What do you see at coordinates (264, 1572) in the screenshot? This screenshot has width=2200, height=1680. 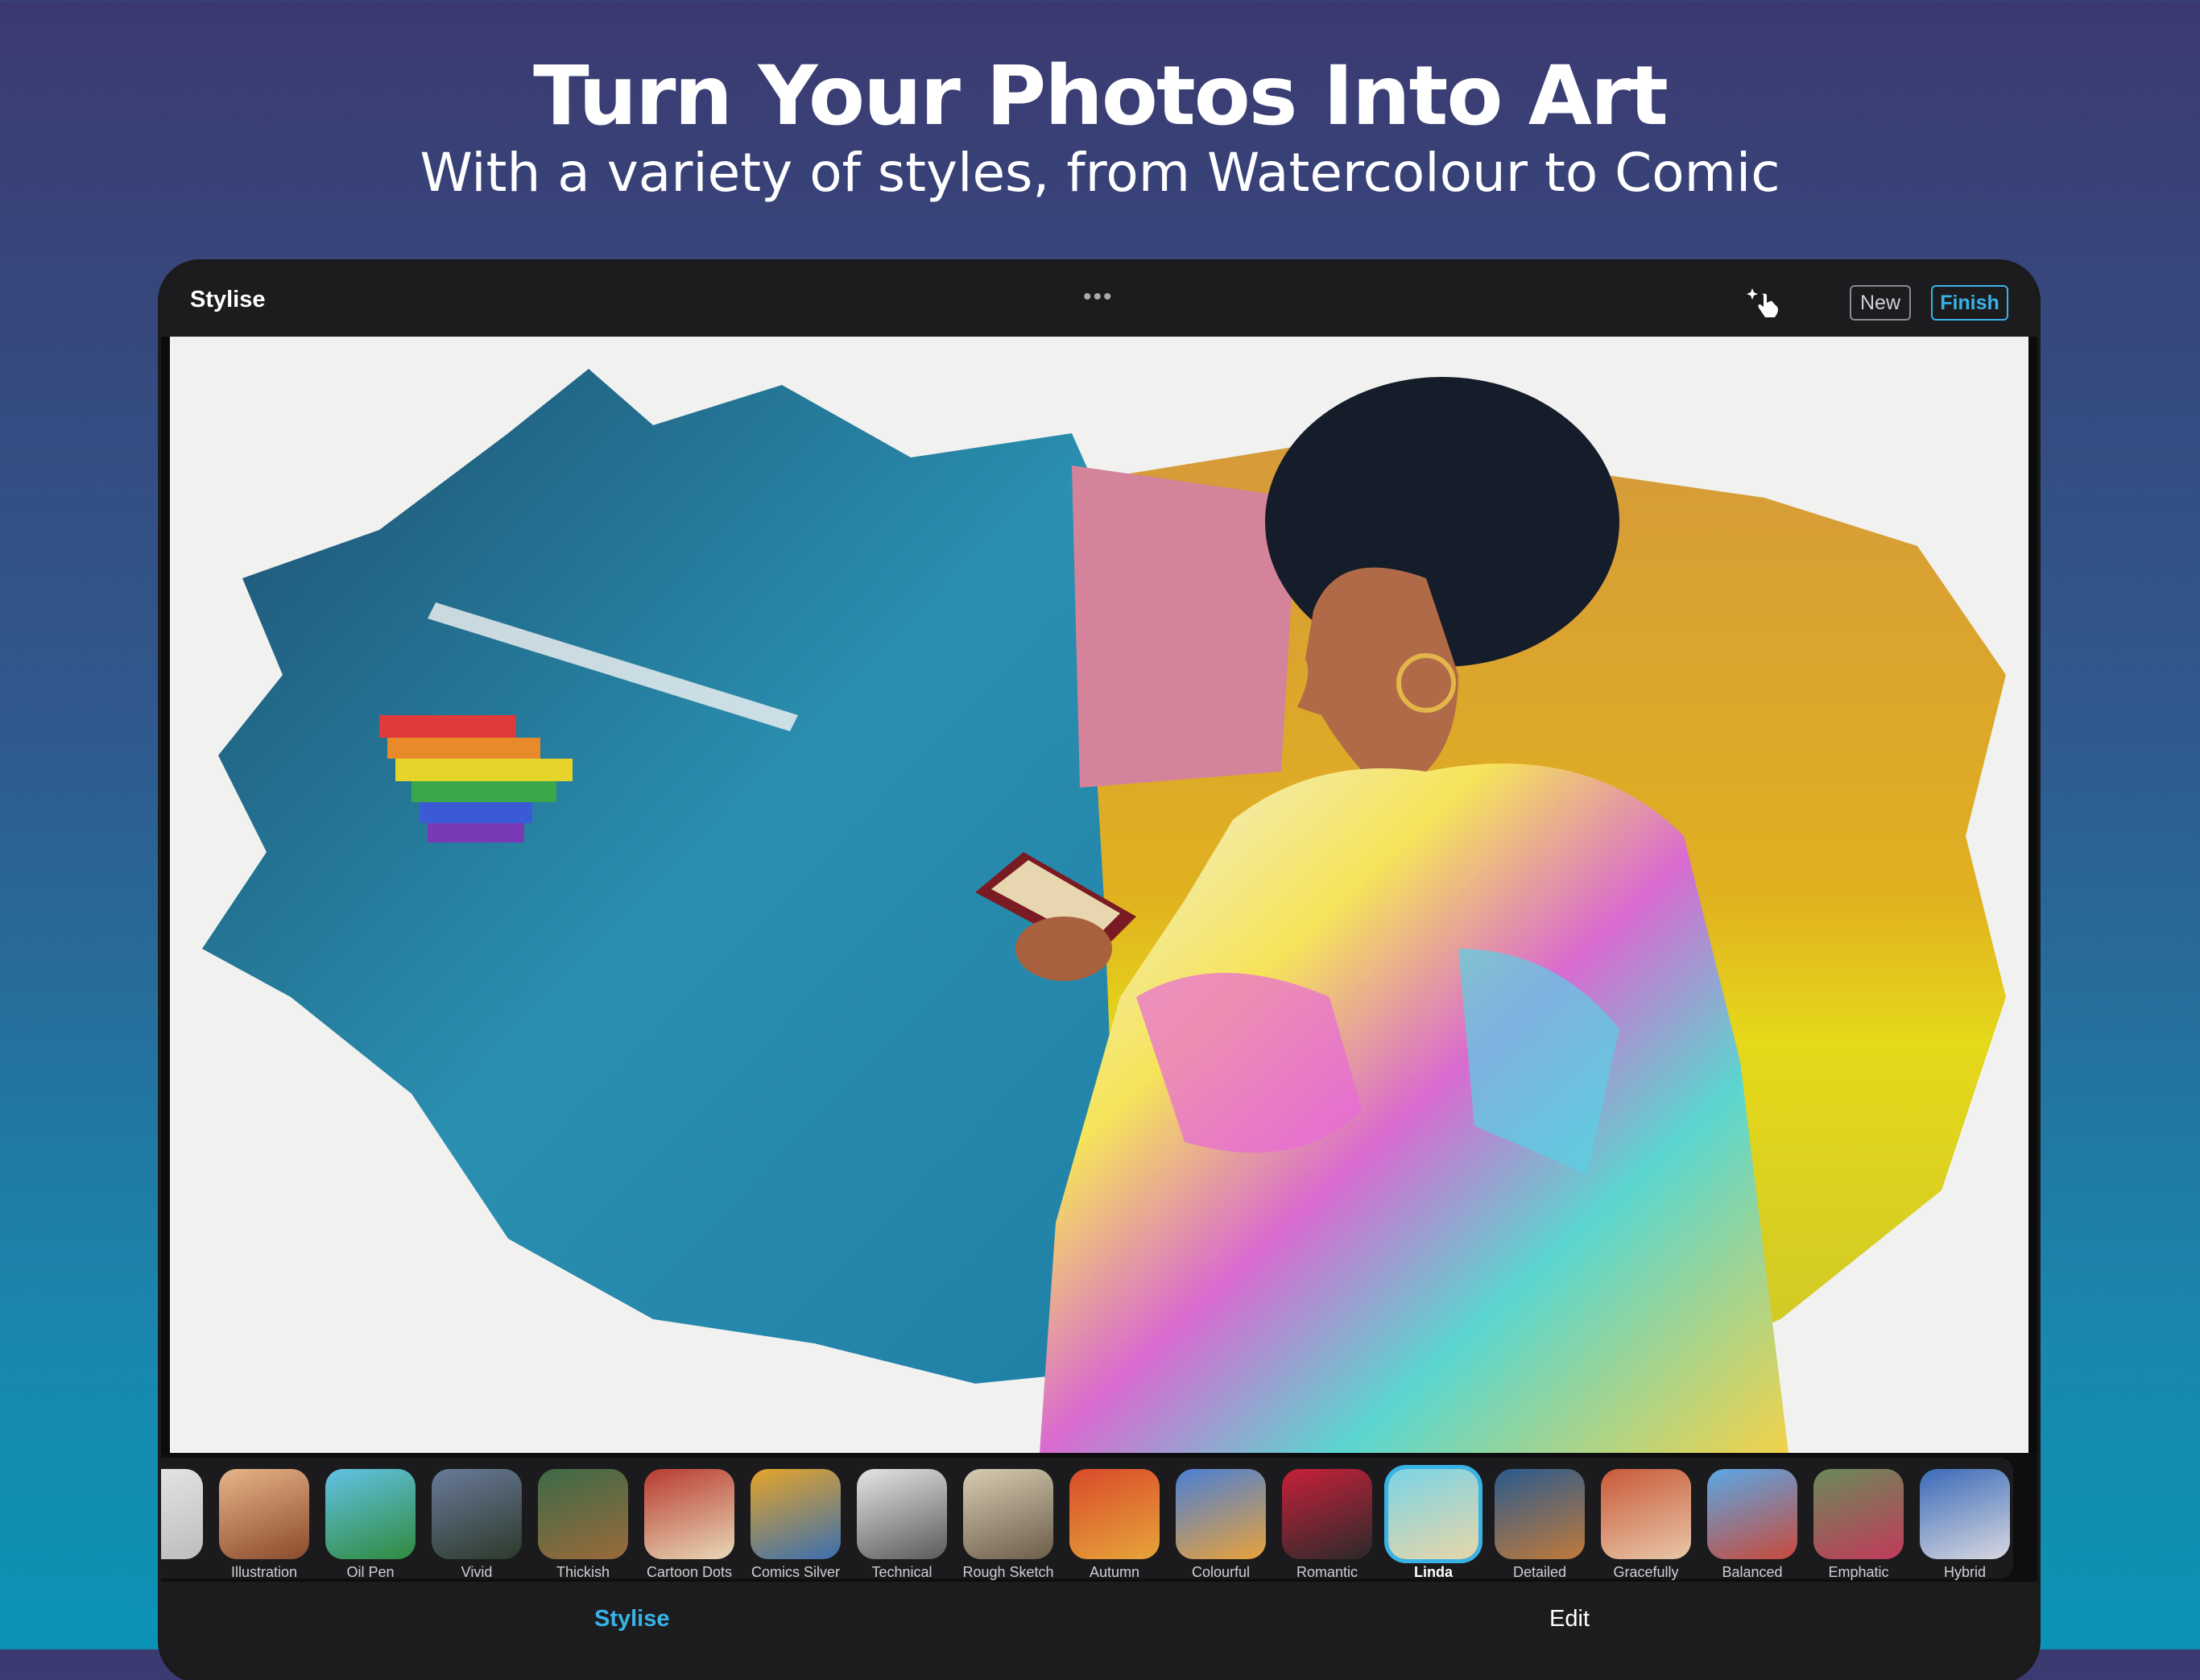 I see `style-label: Illustration` at bounding box center [264, 1572].